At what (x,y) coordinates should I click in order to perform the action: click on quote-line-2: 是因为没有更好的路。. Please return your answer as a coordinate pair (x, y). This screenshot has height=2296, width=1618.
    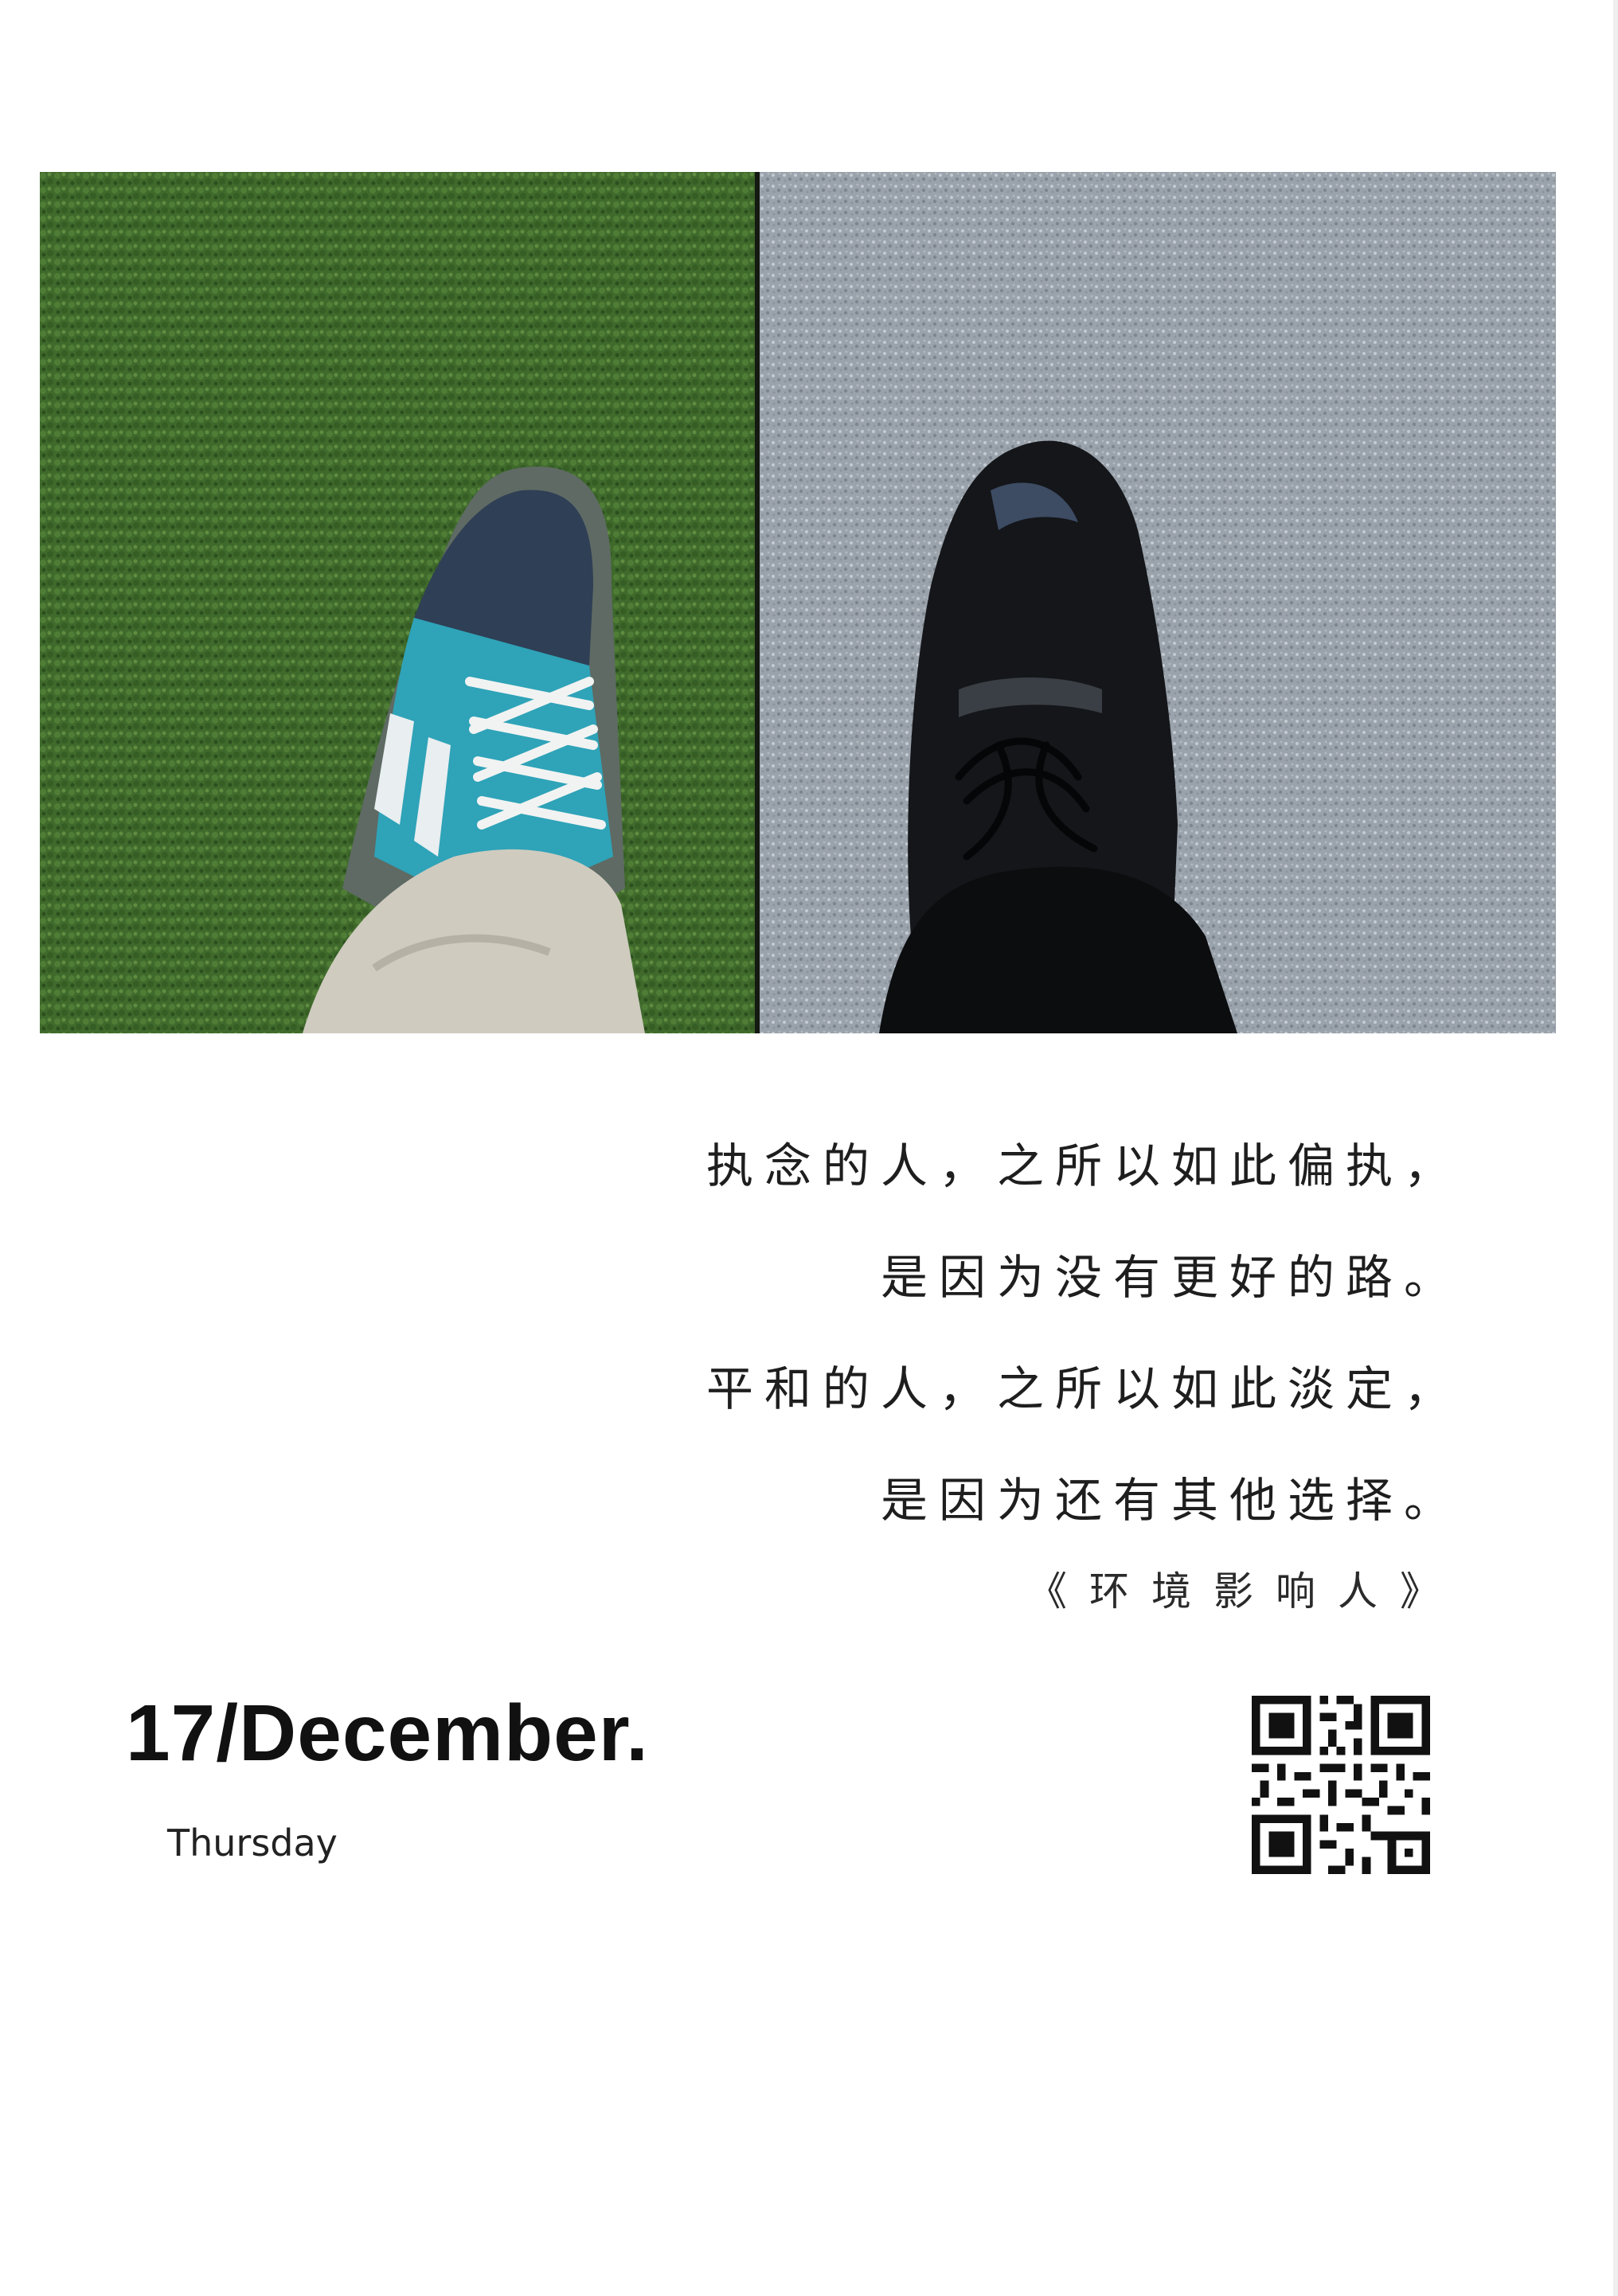
    Looking at the image, I should click on (1171, 1277).